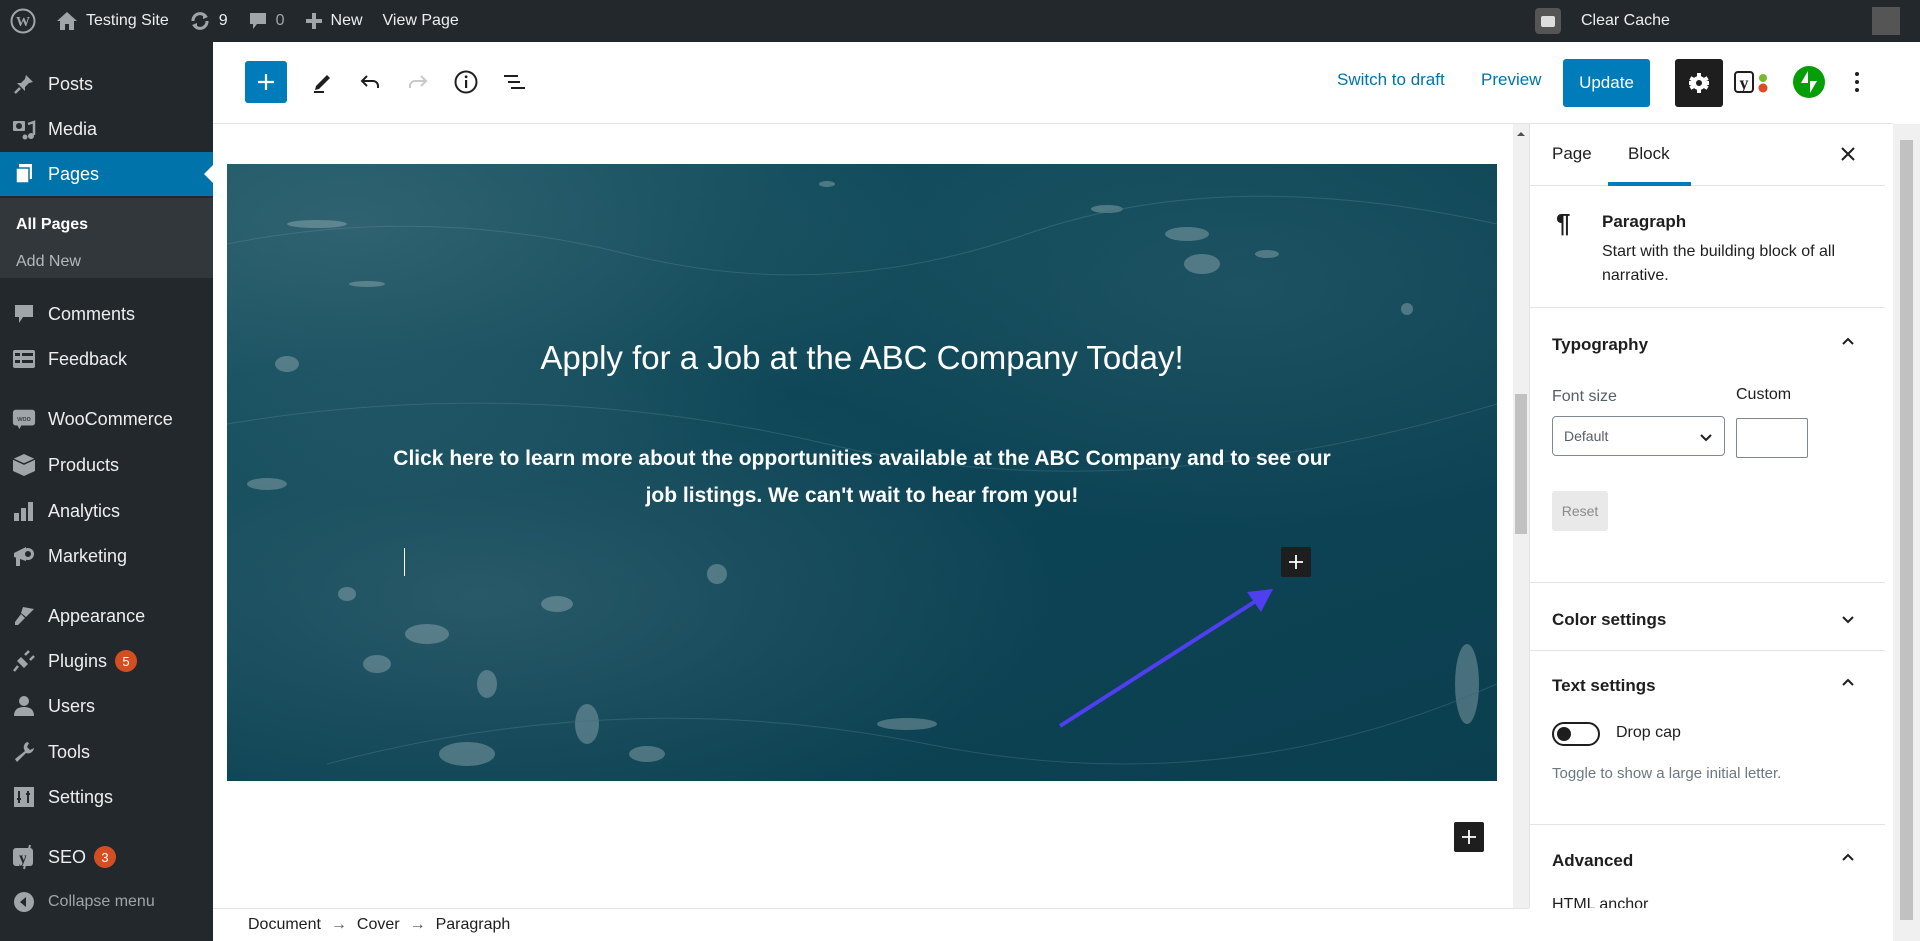 Image resolution: width=1920 pixels, height=941 pixels. What do you see at coordinates (106, 359) in the screenshot?
I see `menu-item-feedback: Feedback` at bounding box center [106, 359].